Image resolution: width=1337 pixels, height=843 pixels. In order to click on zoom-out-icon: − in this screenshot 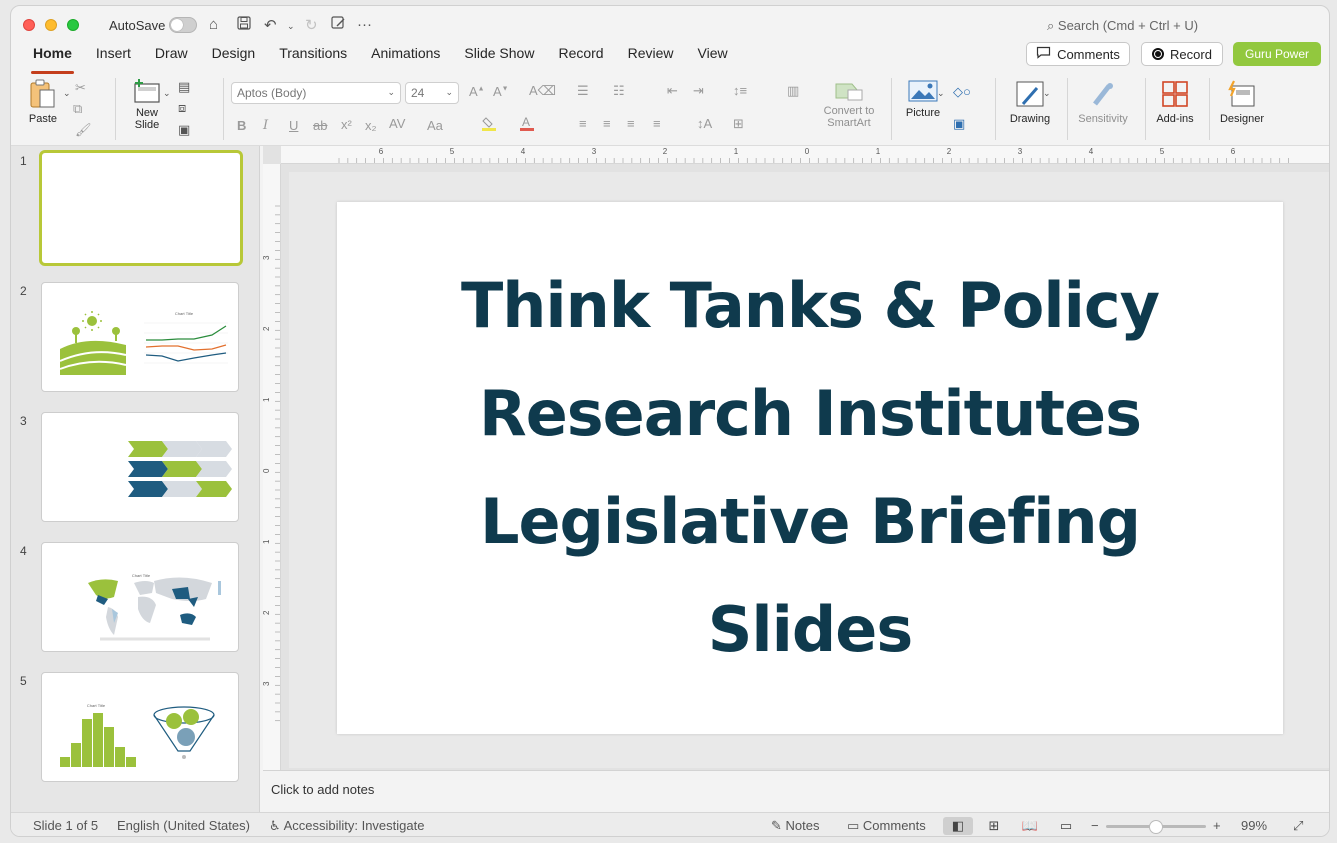, I will do `click(1095, 825)`.